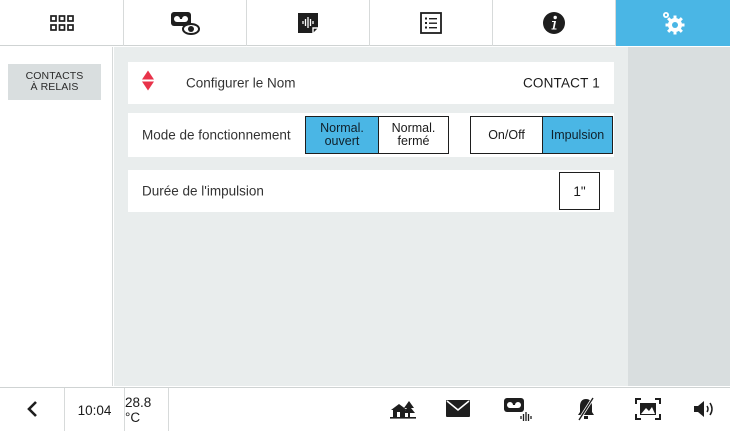 The image size is (730, 431). I want to click on tab-video-surveillance, so click(185, 23).